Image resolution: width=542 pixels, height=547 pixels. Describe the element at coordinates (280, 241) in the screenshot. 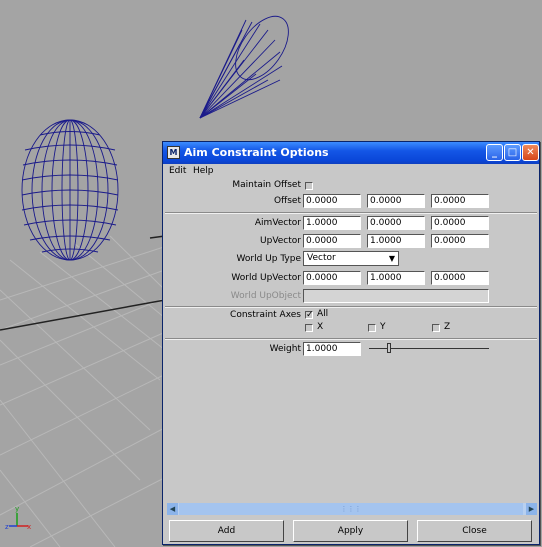

I see `up-vector-label: UpVector` at that location.